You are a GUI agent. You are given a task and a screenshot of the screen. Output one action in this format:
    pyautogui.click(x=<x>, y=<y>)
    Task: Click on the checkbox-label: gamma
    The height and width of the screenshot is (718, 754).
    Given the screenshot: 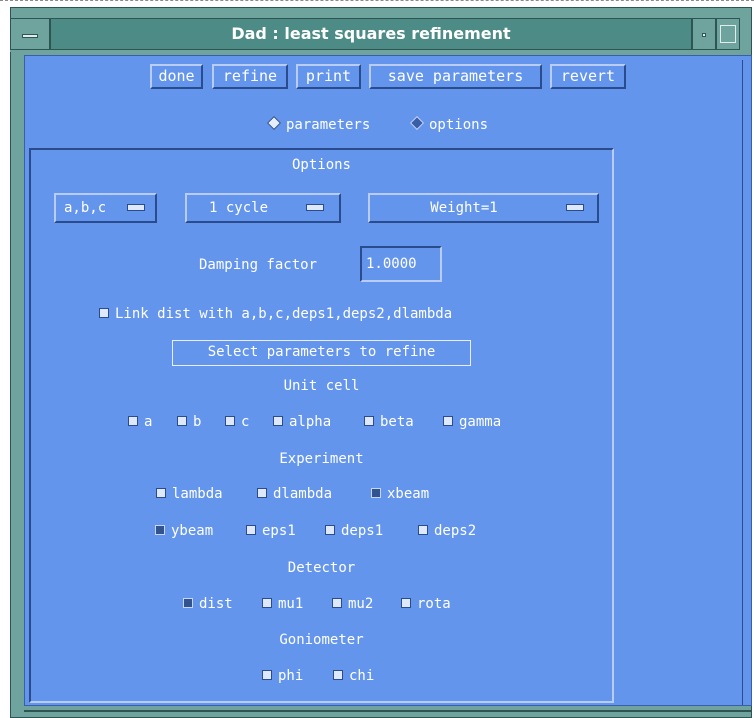 What is the action you would take?
    pyautogui.click(x=480, y=422)
    